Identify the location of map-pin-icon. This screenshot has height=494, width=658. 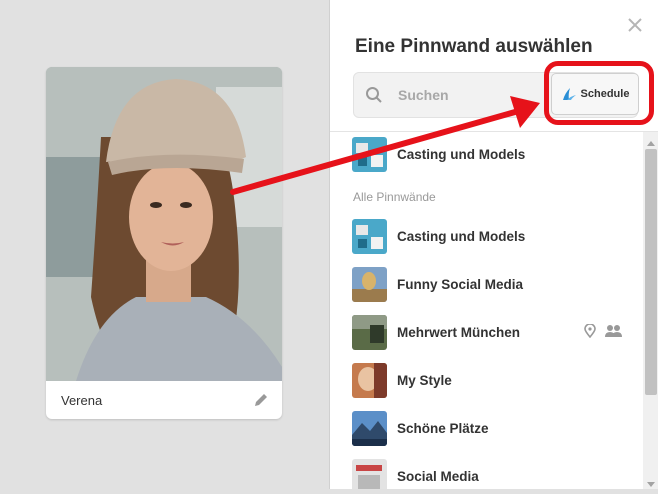
(590, 333).